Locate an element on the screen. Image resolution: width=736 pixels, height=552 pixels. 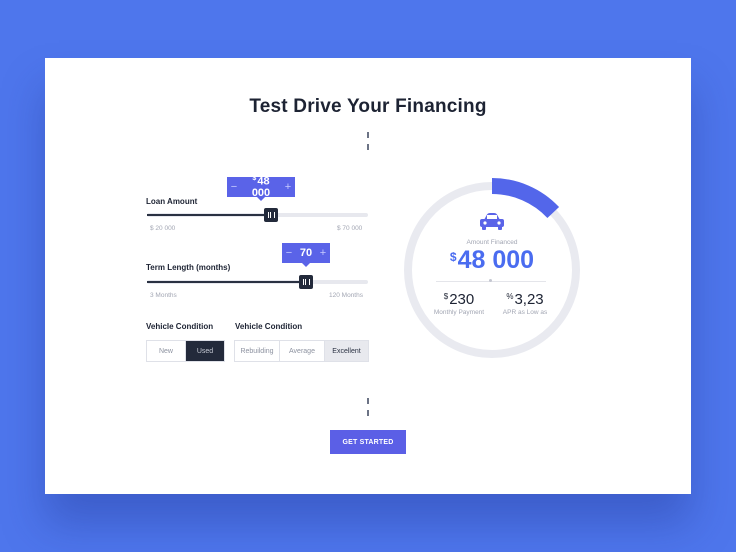
apr-label: APR as Low as is located at coordinates (525, 312).